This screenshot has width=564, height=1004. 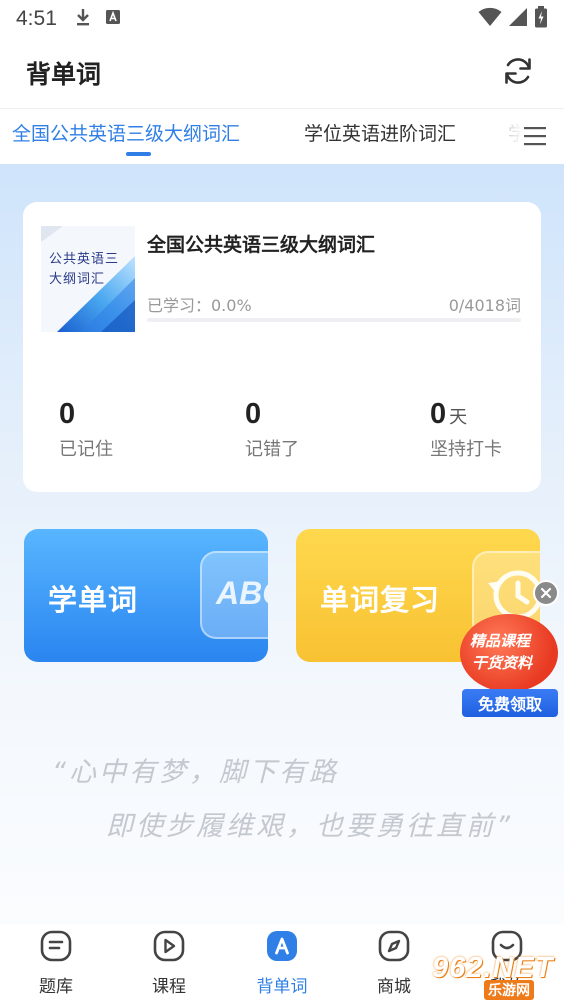 What do you see at coordinates (380, 132) in the screenshot?
I see `tab-degree-english-vocabulary: 学位英语进阶词汇` at bounding box center [380, 132].